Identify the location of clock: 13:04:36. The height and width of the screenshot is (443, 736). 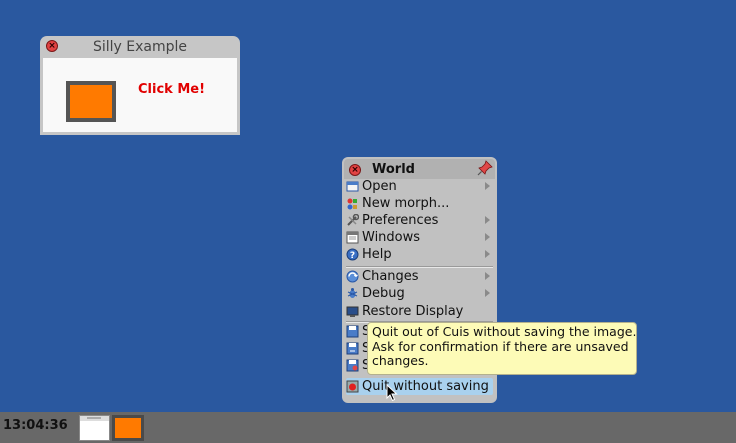
(35, 425).